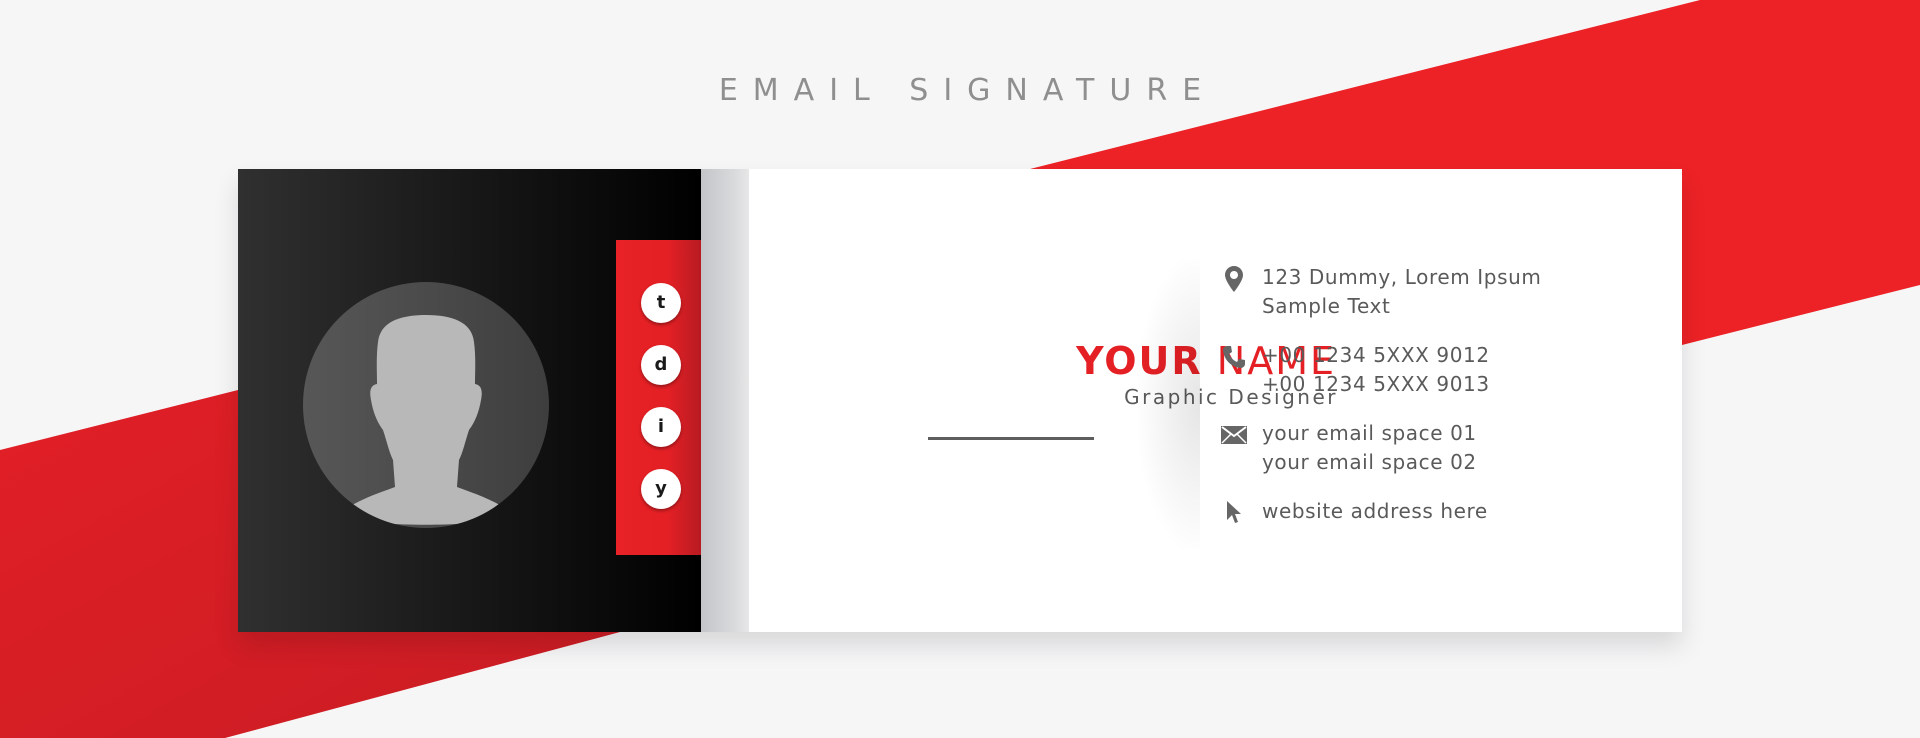  Describe the element at coordinates (661, 427) in the screenshot. I see `instagram-icon: i` at that location.